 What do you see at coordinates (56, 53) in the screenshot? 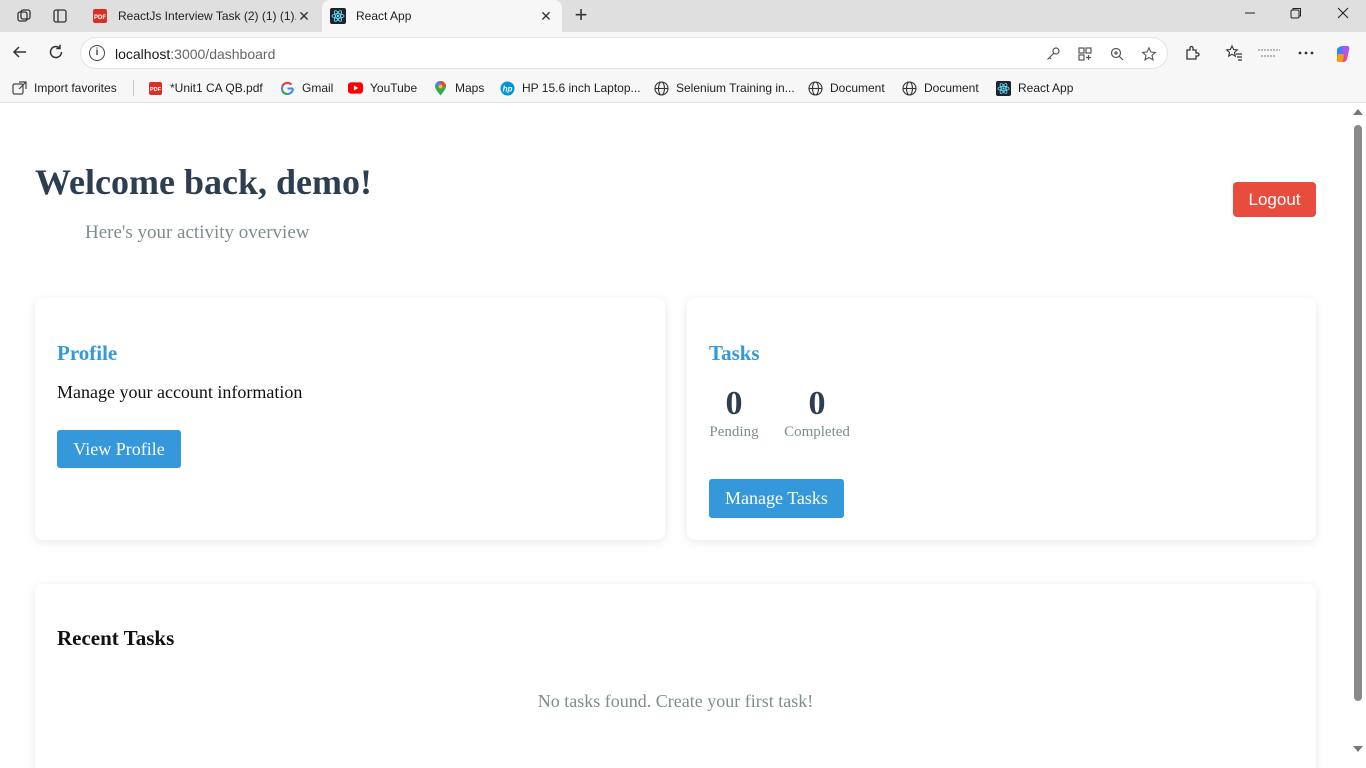
I see `refresh-icon` at bounding box center [56, 53].